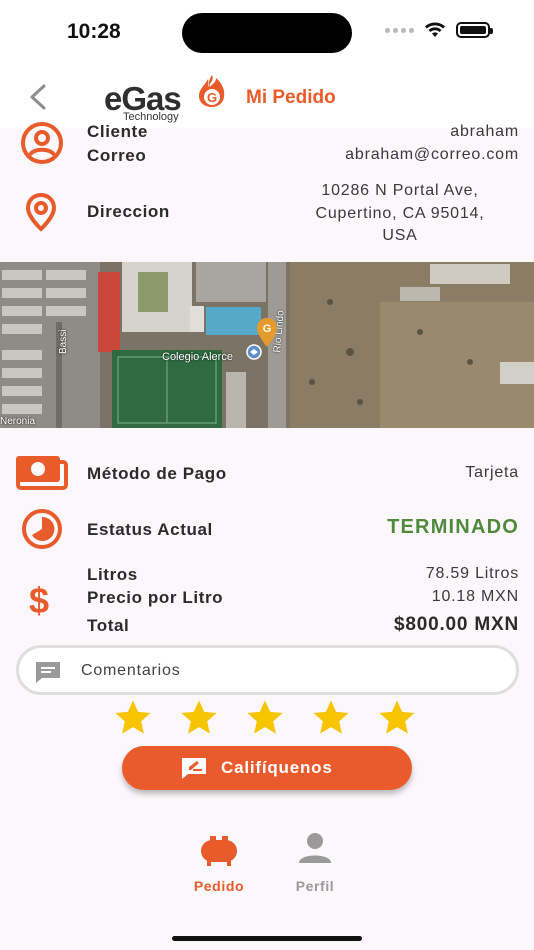  Describe the element at coordinates (155, 597) in the screenshot. I see `precio-label: Precio por Litro` at that location.